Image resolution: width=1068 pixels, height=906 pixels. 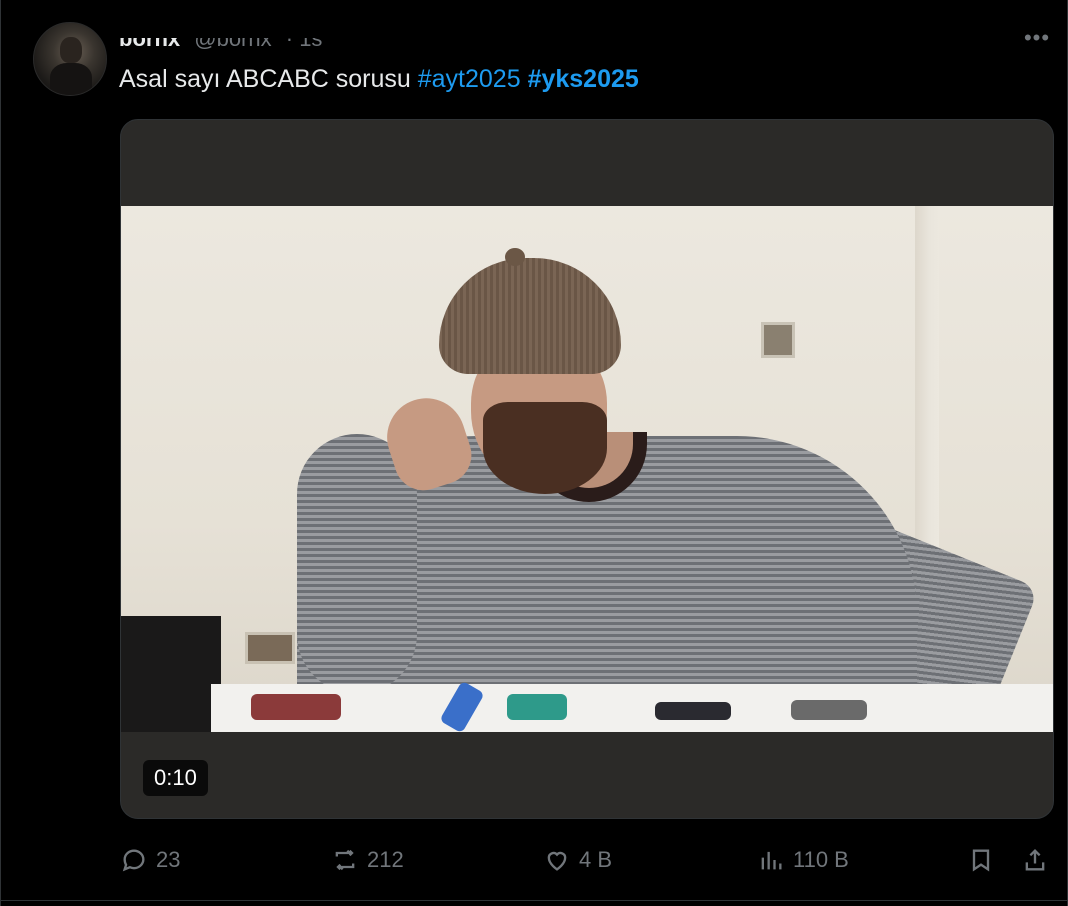 I want to click on heart-icon, so click(x=557, y=861).